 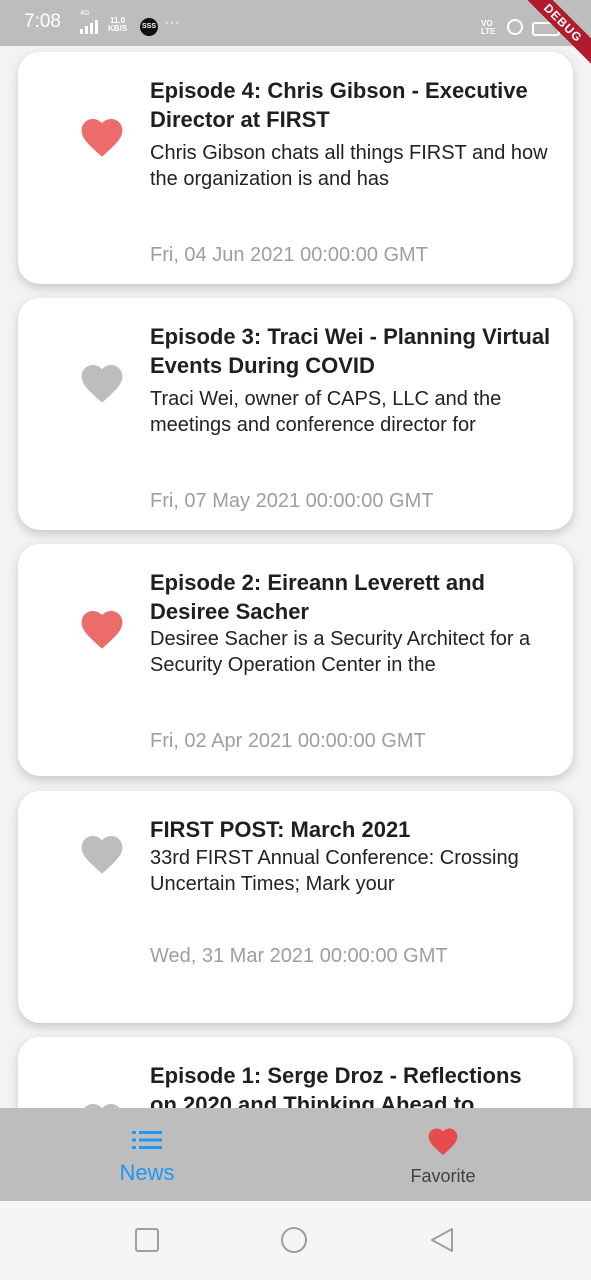 I want to click on alarm-icon, so click(x=515, y=27).